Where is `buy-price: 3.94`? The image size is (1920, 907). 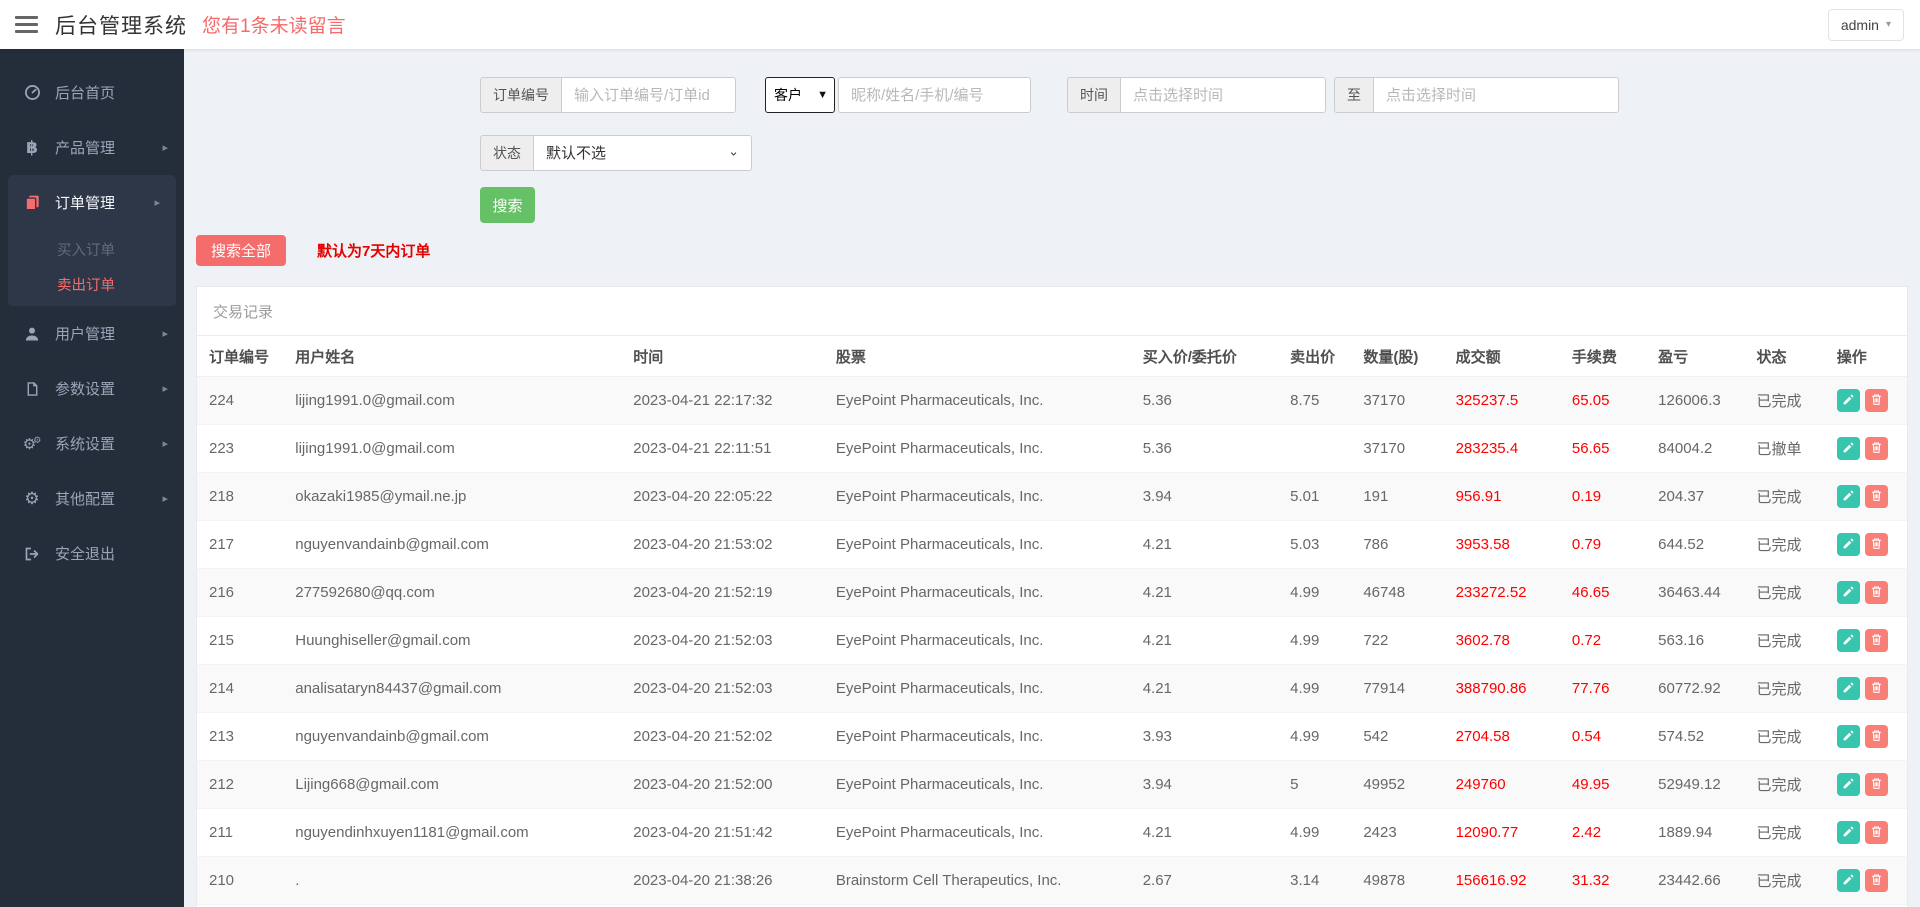
buy-price: 3.94 is located at coordinates (1208, 496).